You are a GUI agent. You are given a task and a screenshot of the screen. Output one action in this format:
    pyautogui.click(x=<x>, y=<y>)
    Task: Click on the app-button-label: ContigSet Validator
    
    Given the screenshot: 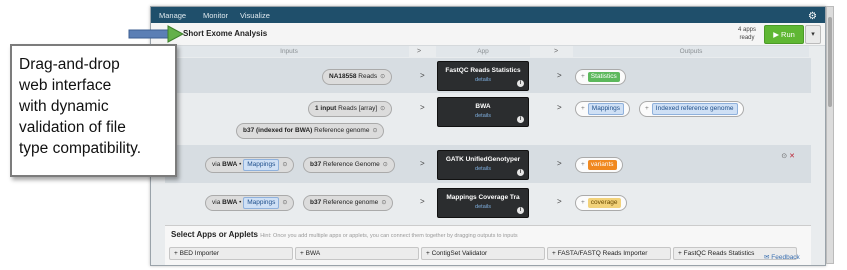 What is the action you would take?
    pyautogui.click(x=459, y=253)
    